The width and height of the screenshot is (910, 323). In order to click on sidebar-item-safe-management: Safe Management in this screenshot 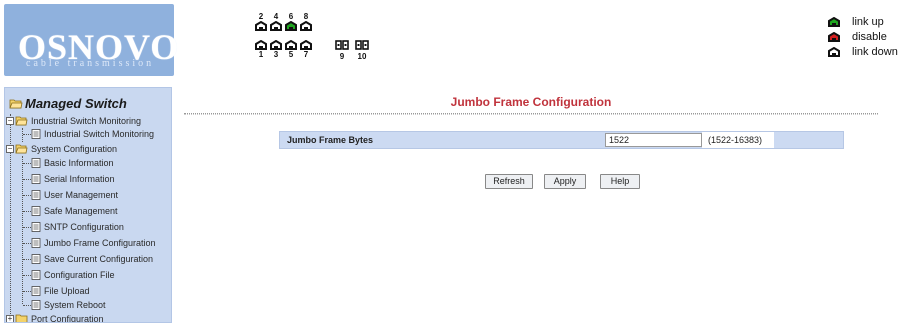, I will do `click(74, 211)`.